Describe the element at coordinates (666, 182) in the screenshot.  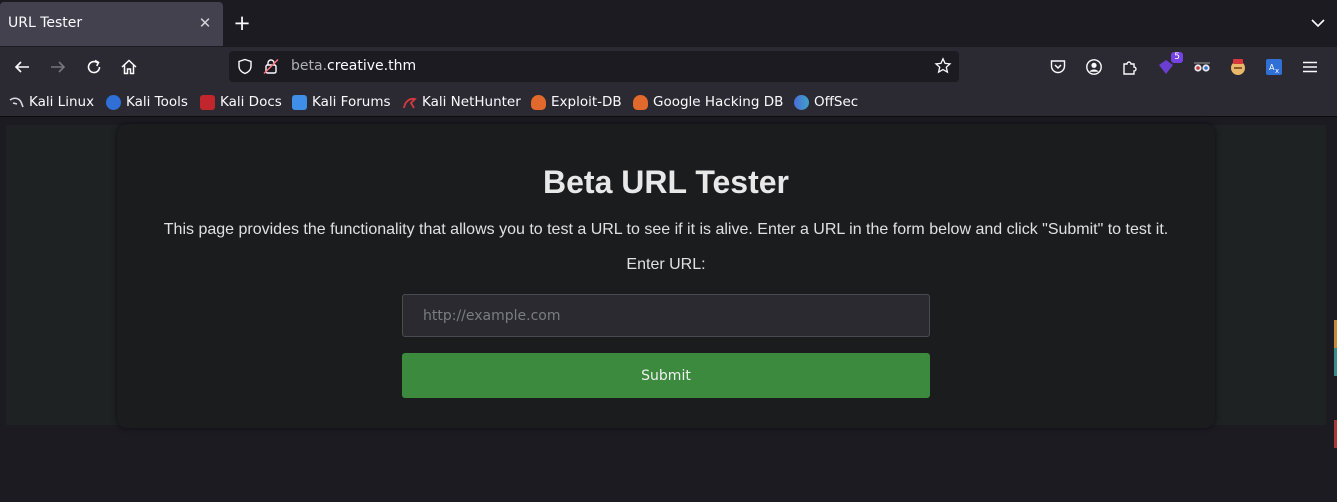
I see `page-title: Beta URL Tester` at that location.